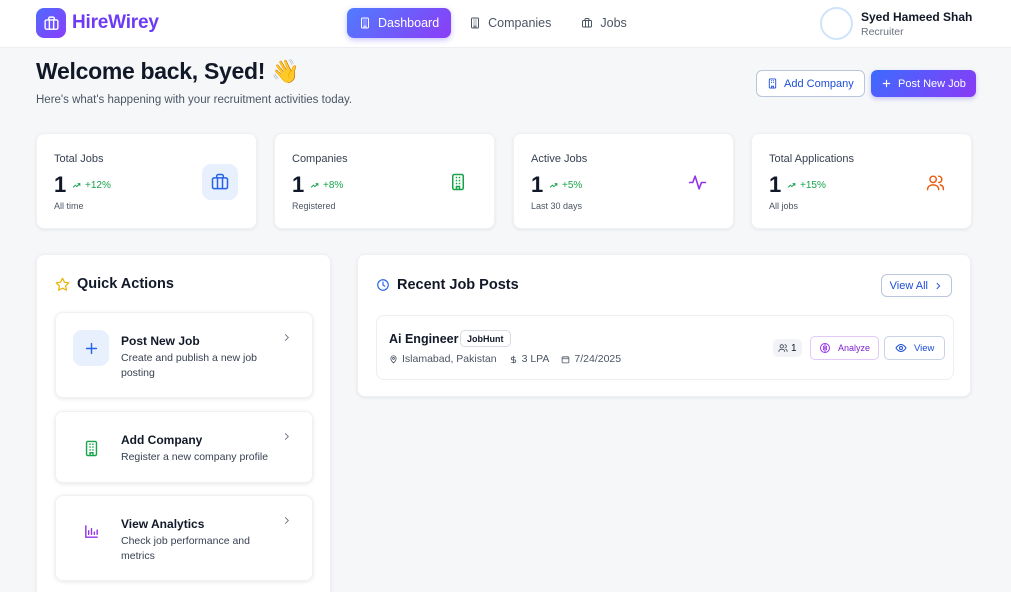 The width and height of the screenshot is (1011, 592). I want to click on view-button: View, so click(915, 348).